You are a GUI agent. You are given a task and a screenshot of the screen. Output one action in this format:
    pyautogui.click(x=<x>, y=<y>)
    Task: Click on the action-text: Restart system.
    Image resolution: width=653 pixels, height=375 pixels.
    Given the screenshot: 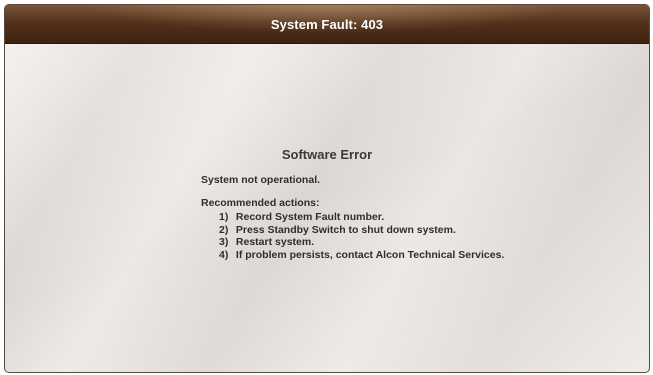 What is the action you would take?
    pyautogui.click(x=275, y=242)
    